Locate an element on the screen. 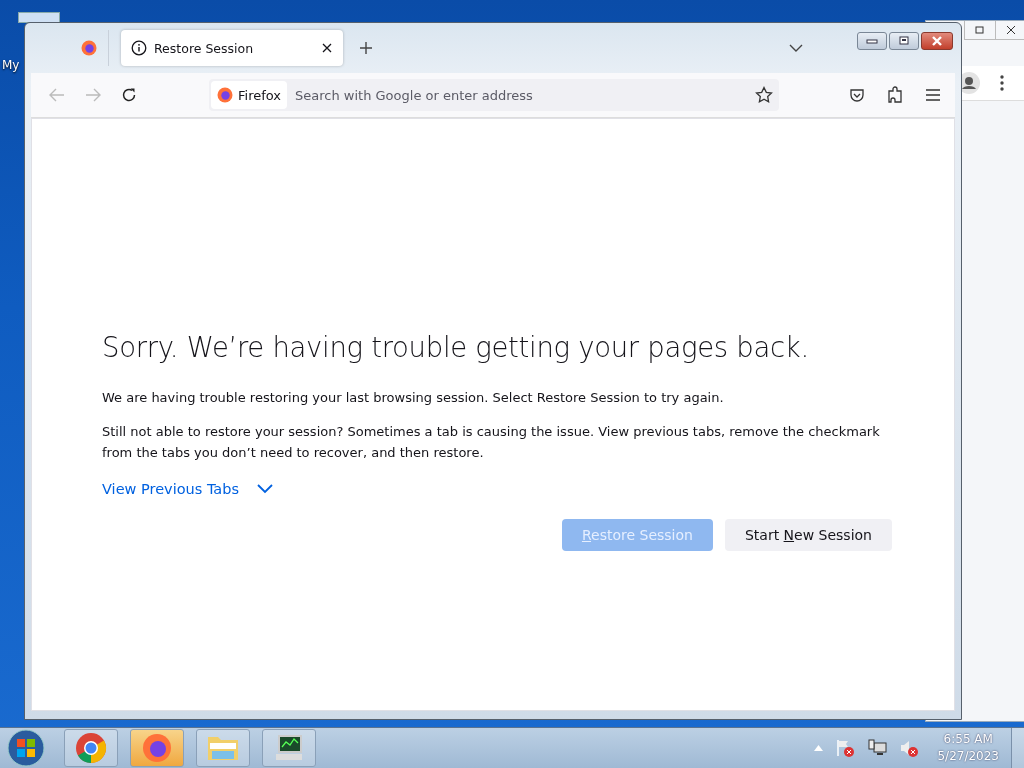  maximize-button is located at coordinates (904, 41).